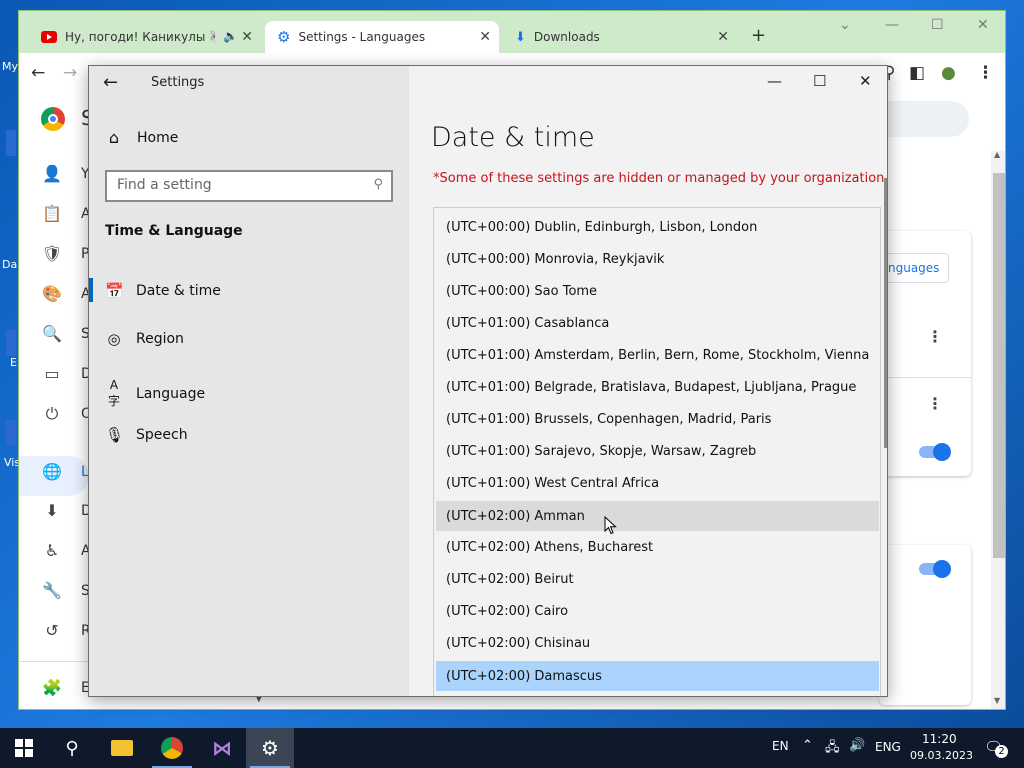  I want to click on calendar-clock-icon: 📅, so click(114, 291).